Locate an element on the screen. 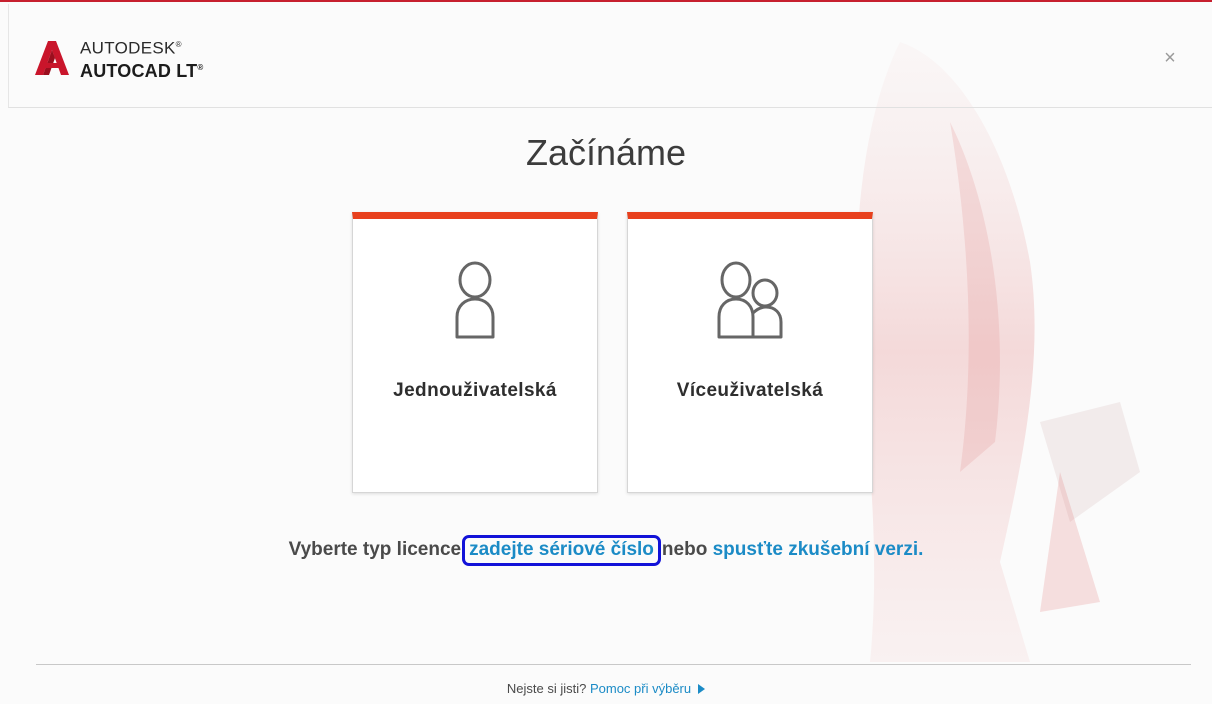 The width and height of the screenshot is (1212, 704). multi-user-icon is located at coordinates (750, 300).